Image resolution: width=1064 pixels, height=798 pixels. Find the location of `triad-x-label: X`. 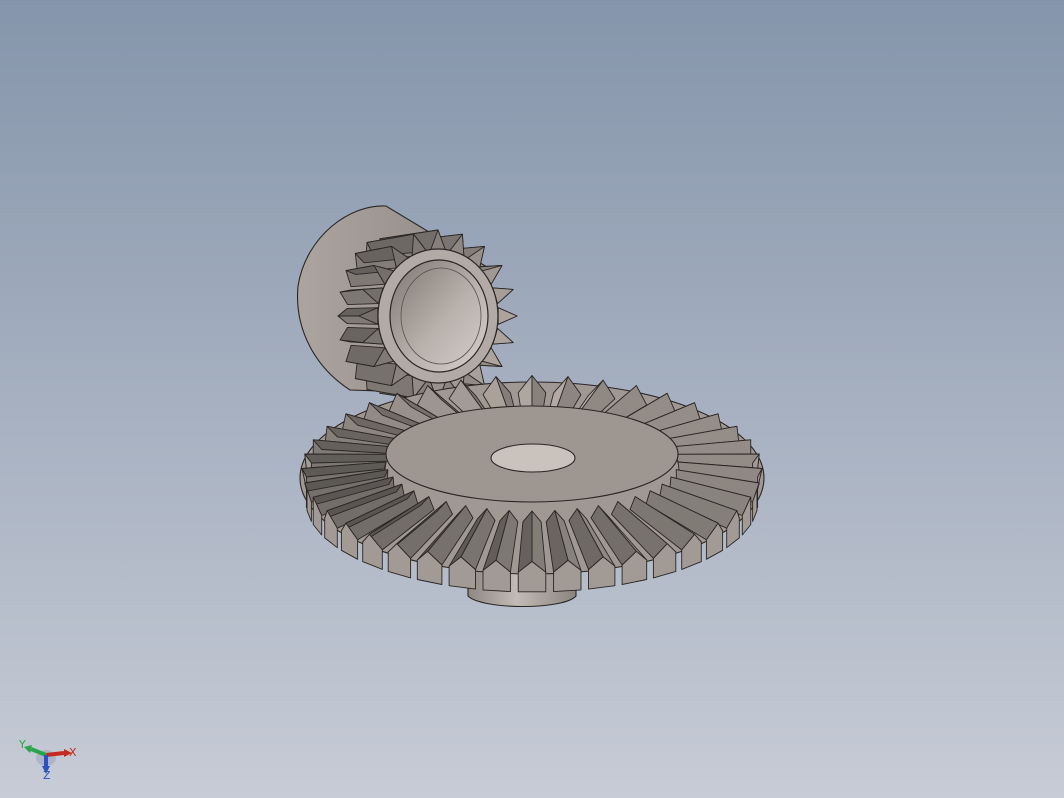

triad-x-label: X is located at coordinates (73, 752).